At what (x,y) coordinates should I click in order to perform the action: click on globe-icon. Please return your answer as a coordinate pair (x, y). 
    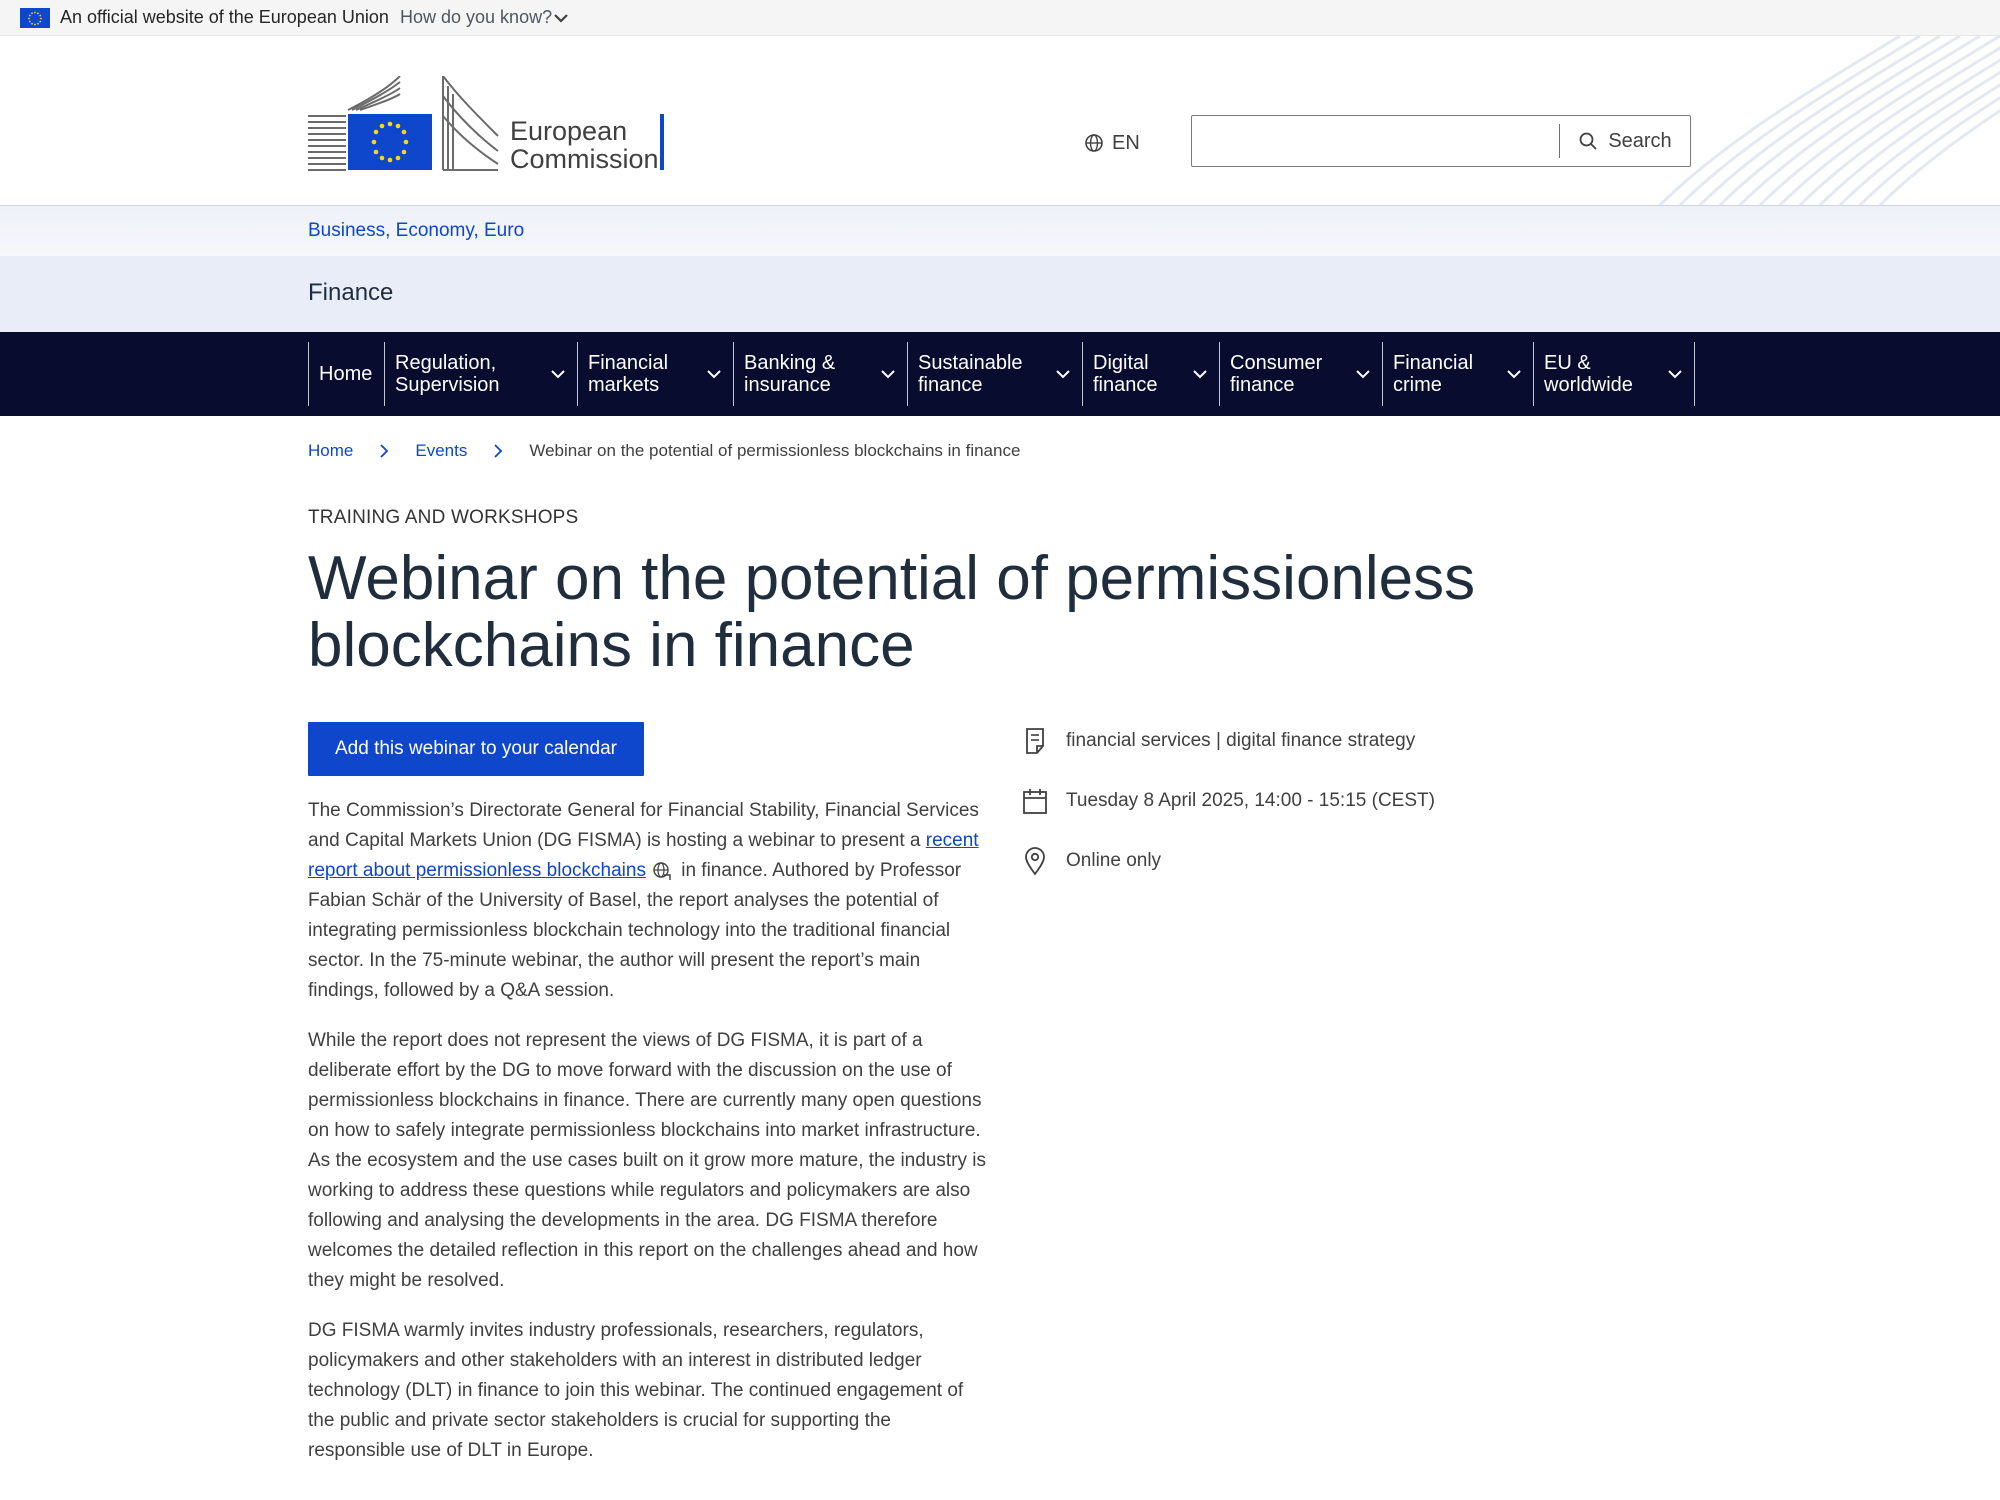
    Looking at the image, I should click on (1094, 143).